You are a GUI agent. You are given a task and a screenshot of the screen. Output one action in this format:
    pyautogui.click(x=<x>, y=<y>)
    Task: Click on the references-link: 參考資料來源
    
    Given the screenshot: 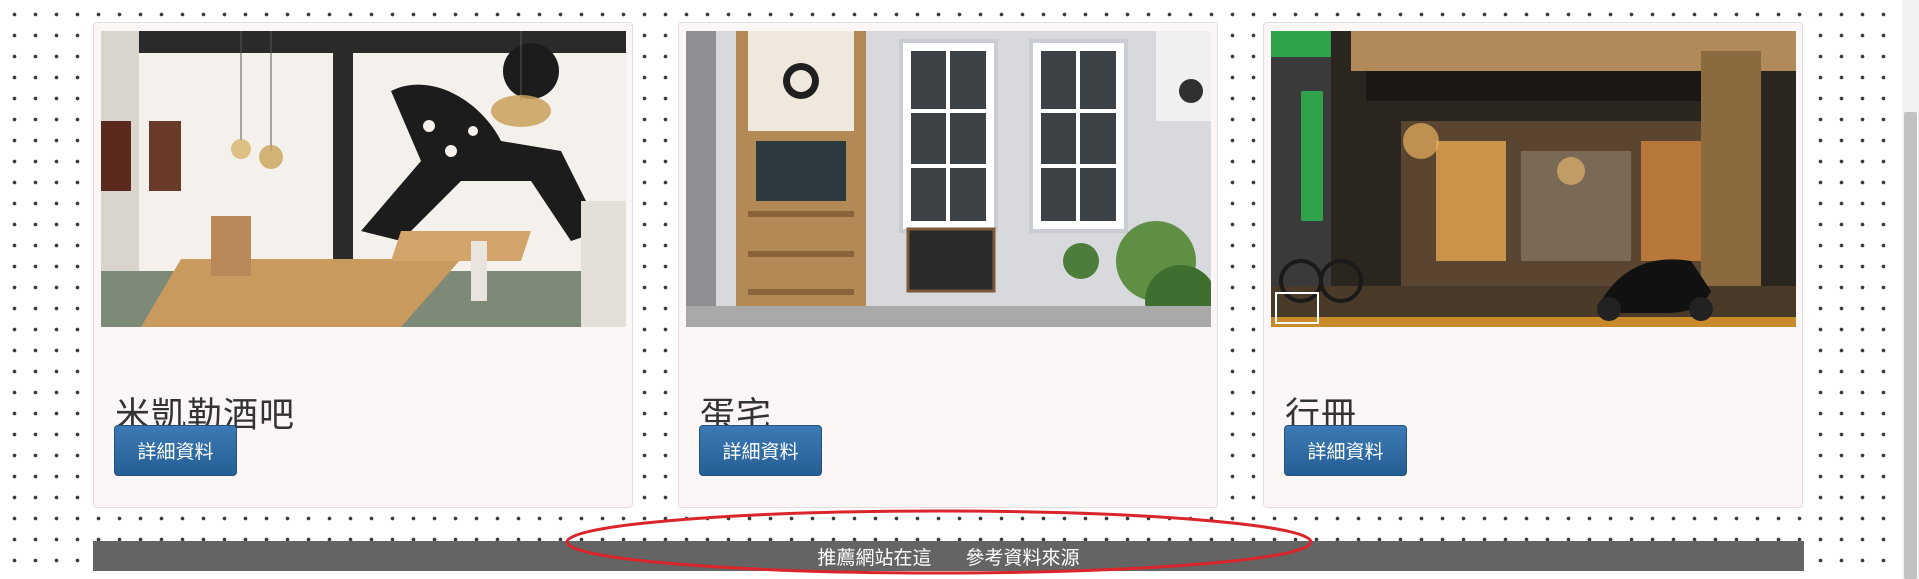 What is the action you would take?
    pyautogui.click(x=1023, y=556)
    